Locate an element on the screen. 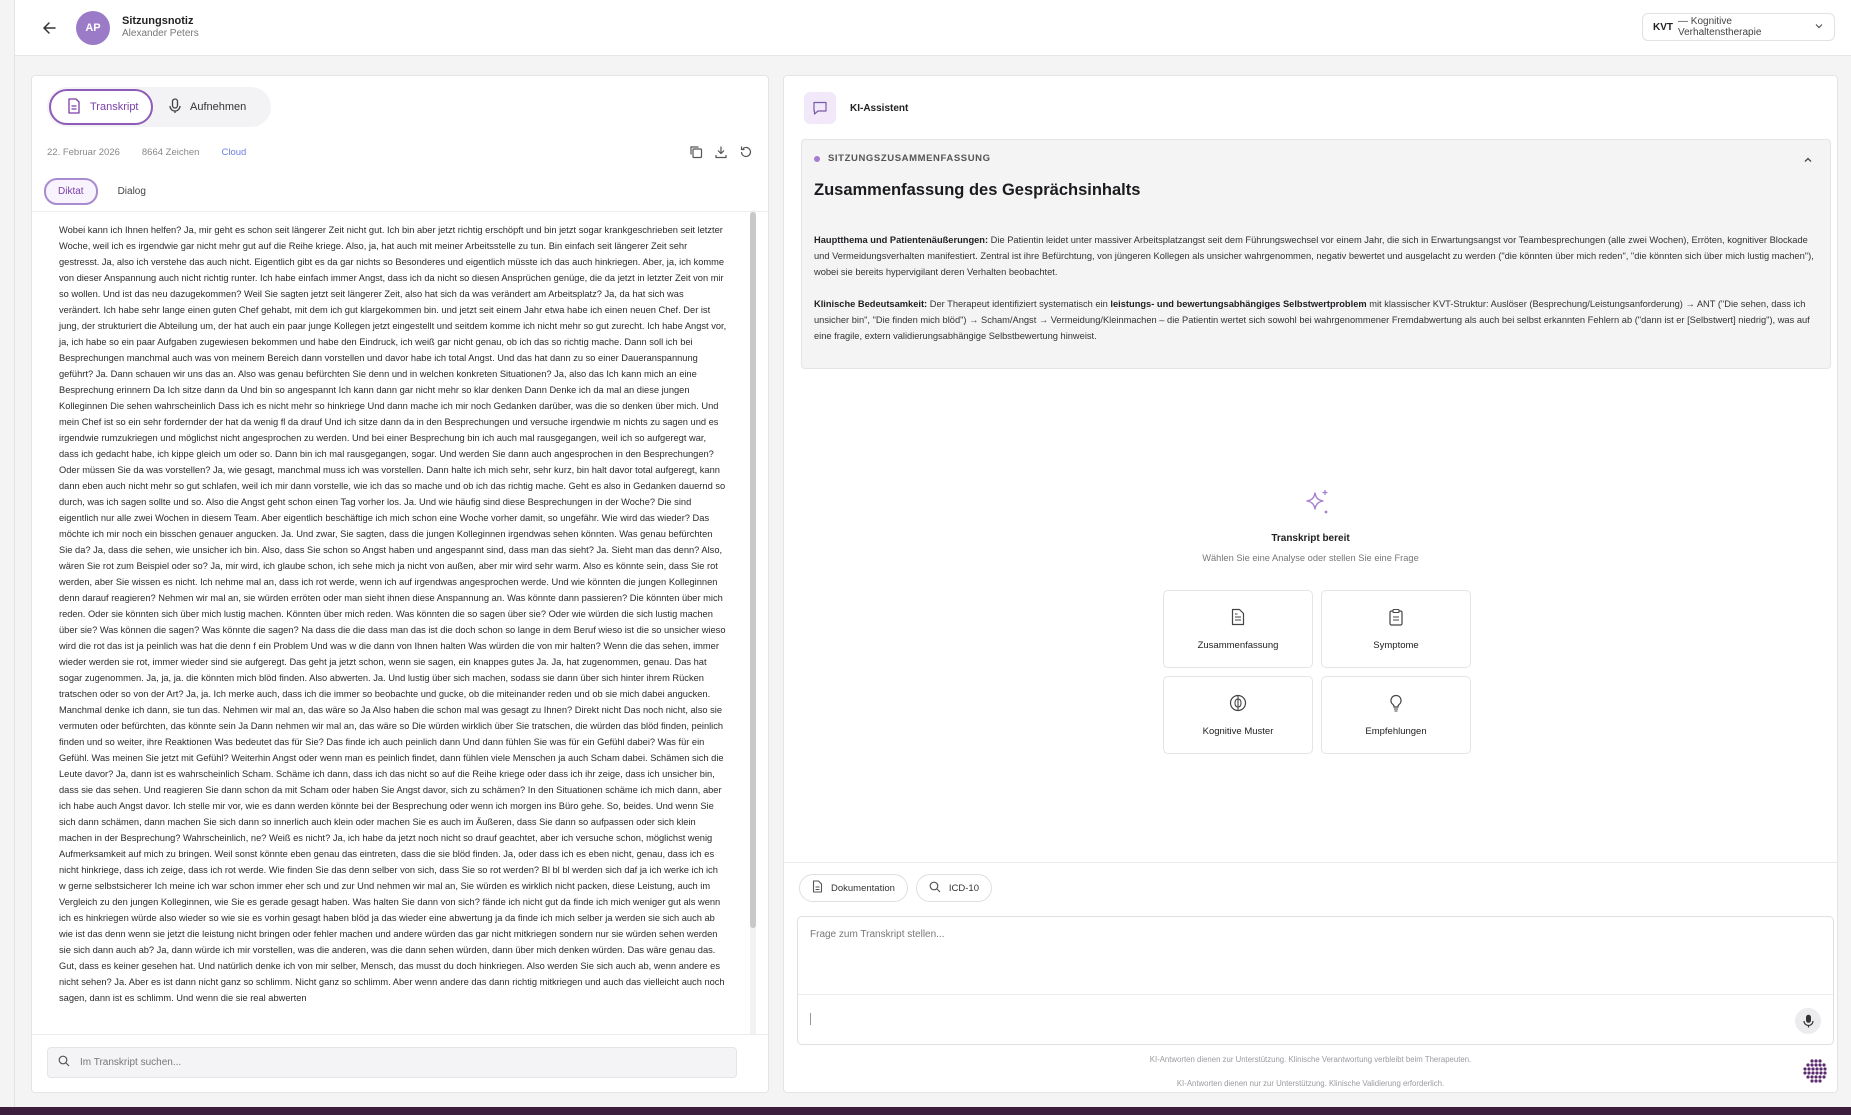  transcript-toolbar is located at coordinates (721, 152).